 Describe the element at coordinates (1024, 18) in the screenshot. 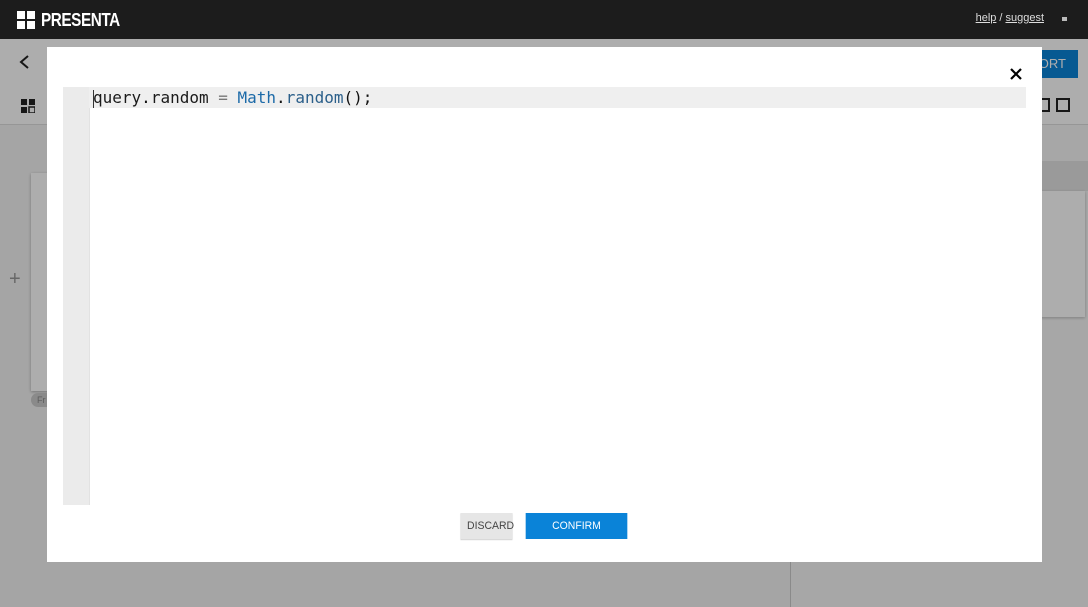

I see `suggest-link: suggest` at that location.